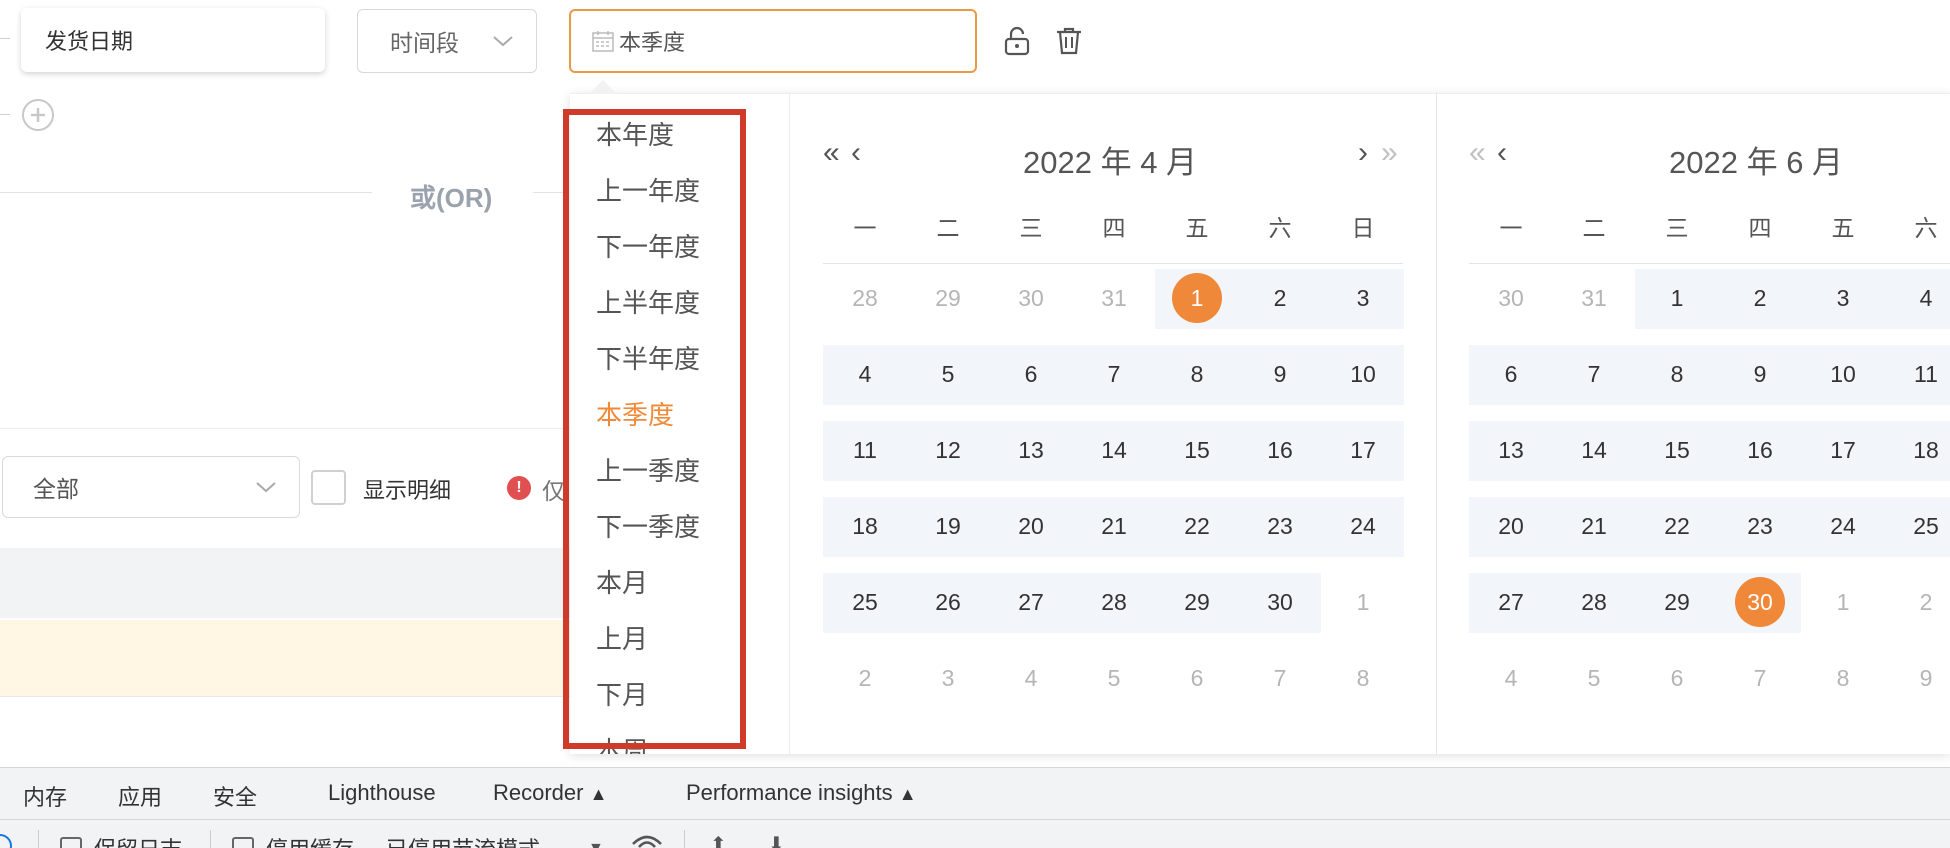 This screenshot has width=1950, height=848. I want to click on calendar-day: 20, so click(1031, 526).